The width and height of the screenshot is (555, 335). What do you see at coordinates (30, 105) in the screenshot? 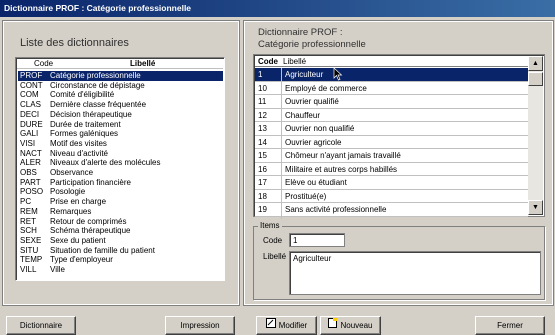
I see `dictionary-code: CLAS` at bounding box center [30, 105].